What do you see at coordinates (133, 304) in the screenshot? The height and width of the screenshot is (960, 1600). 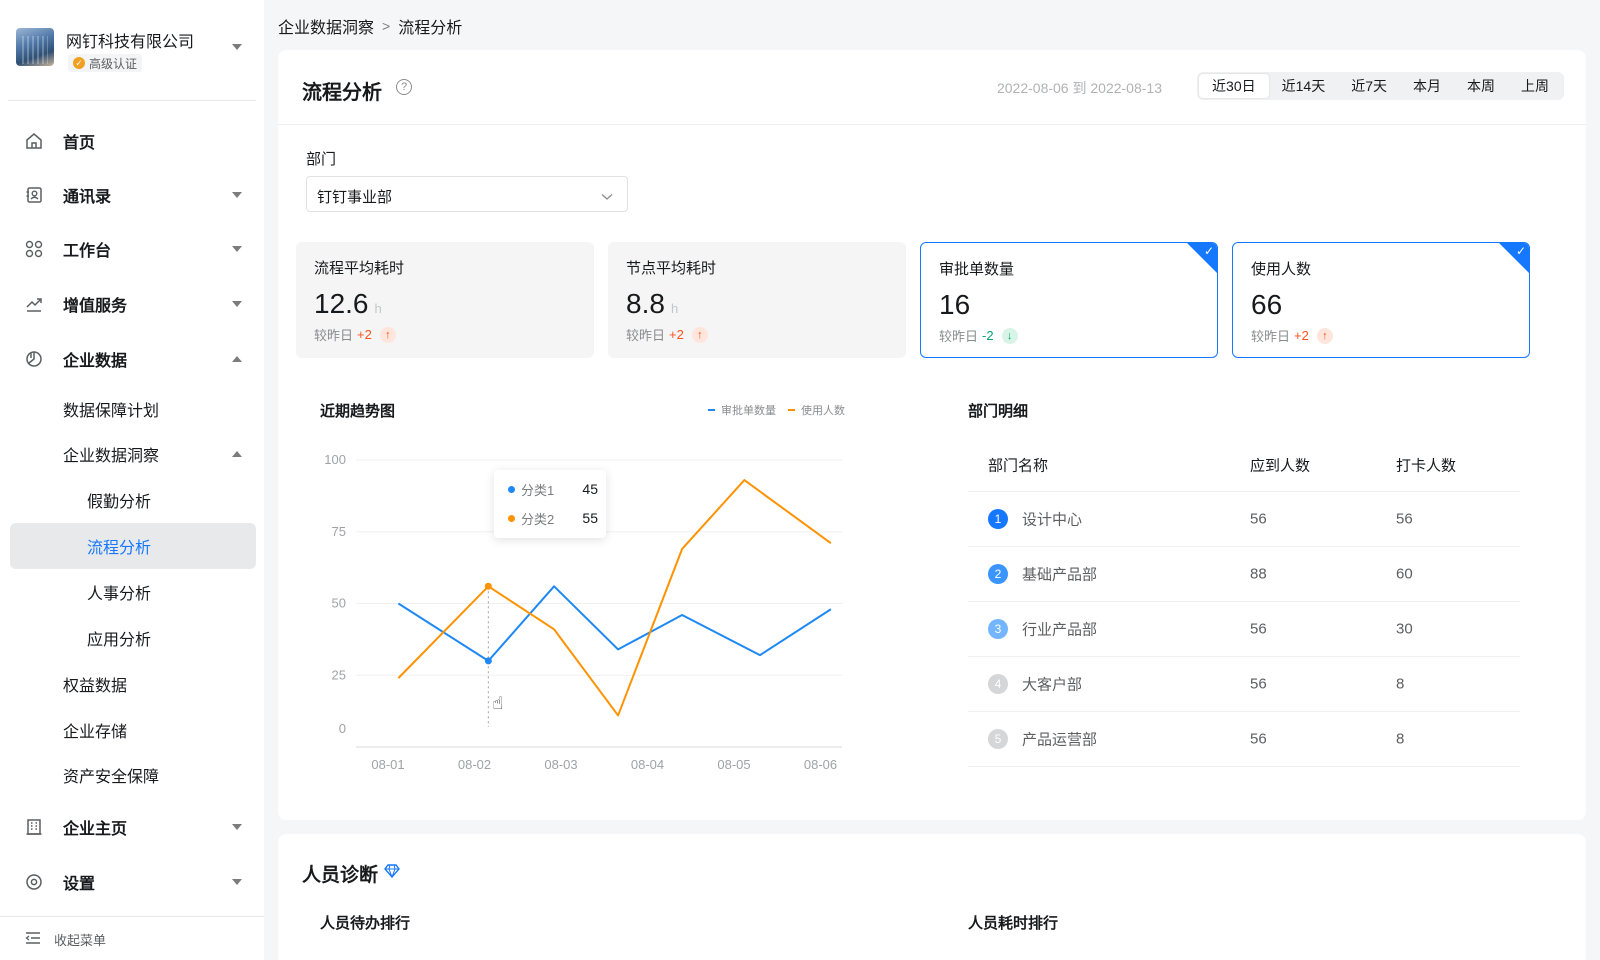 I see `sidebar-item-value-added: 增值服务` at bounding box center [133, 304].